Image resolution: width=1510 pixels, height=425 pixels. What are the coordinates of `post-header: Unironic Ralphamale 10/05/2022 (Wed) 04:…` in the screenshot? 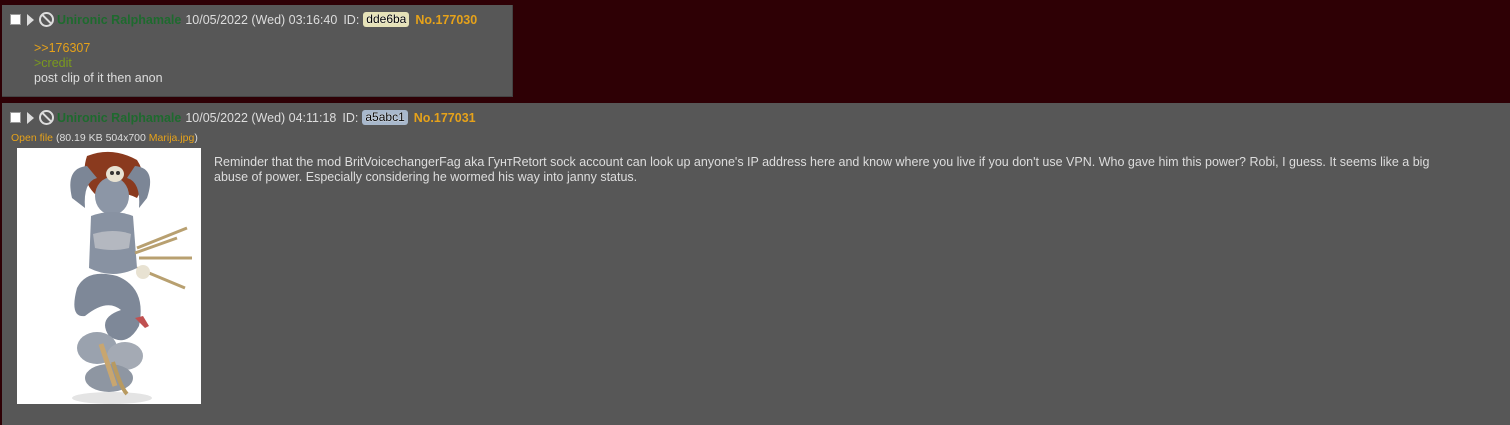 It's located at (243, 117).